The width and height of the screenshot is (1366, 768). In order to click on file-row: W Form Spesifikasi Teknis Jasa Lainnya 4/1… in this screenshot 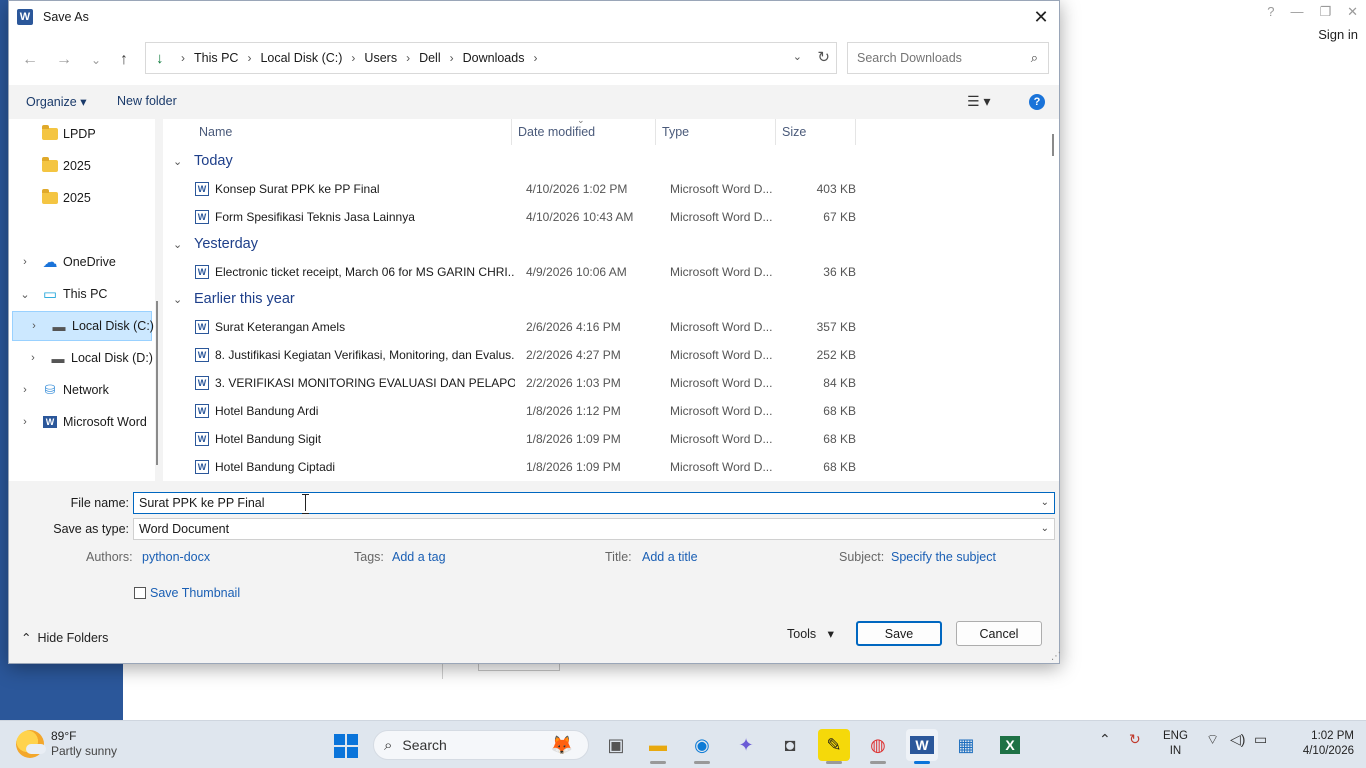, I will do `click(525, 217)`.